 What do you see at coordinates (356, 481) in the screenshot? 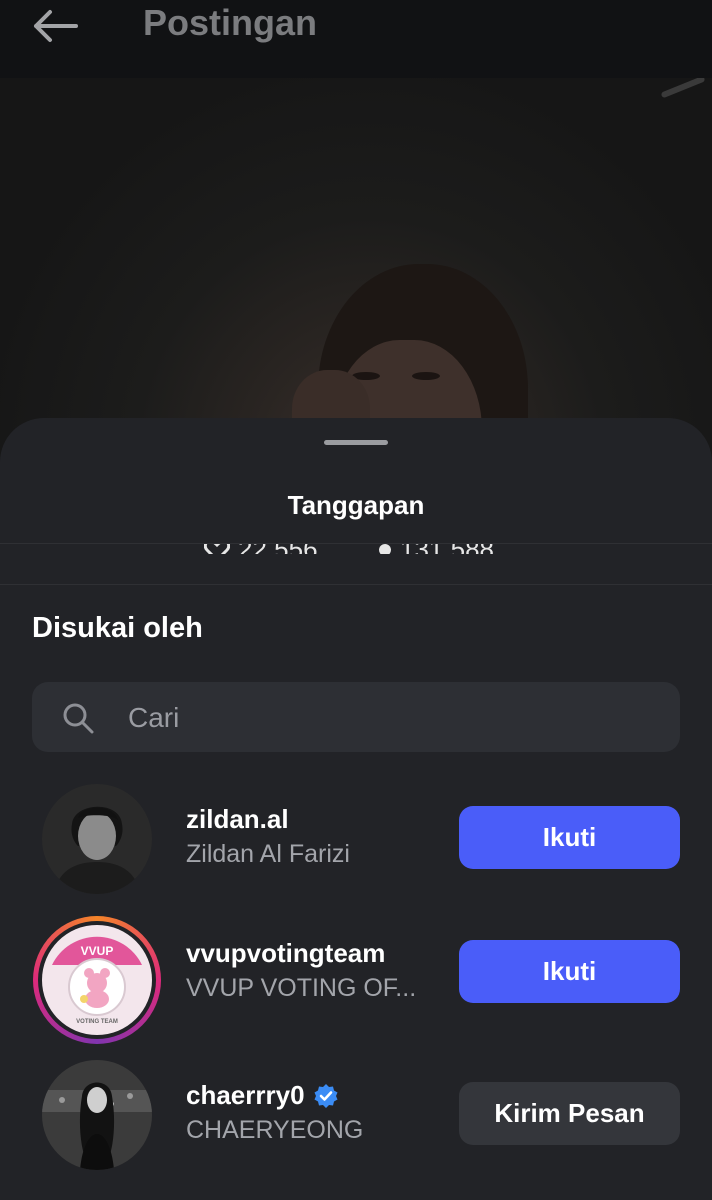
I see `sheet-header: Tanggapan` at bounding box center [356, 481].